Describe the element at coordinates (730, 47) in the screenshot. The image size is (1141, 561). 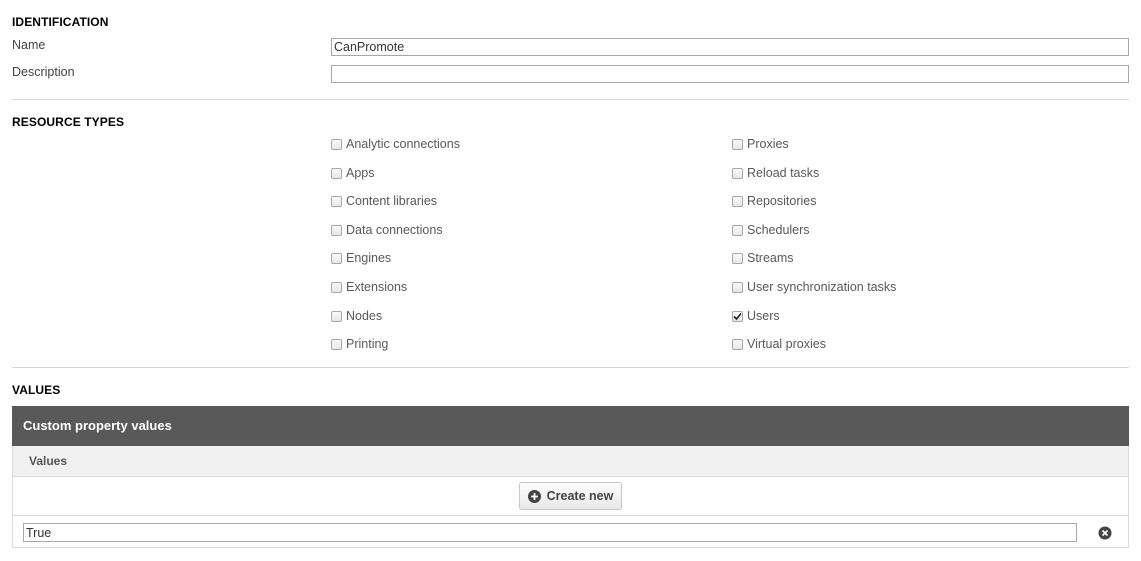
I see `name-field` at that location.